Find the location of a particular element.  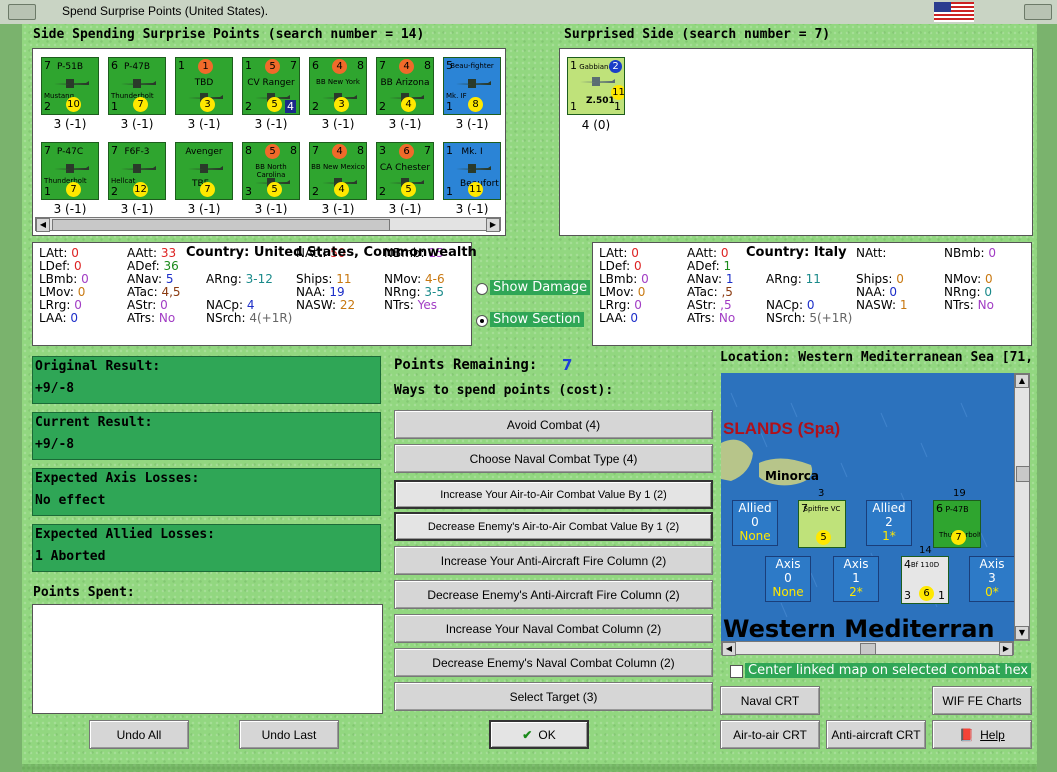

stat-arng: ARng: 11 is located at coordinates (793, 279).